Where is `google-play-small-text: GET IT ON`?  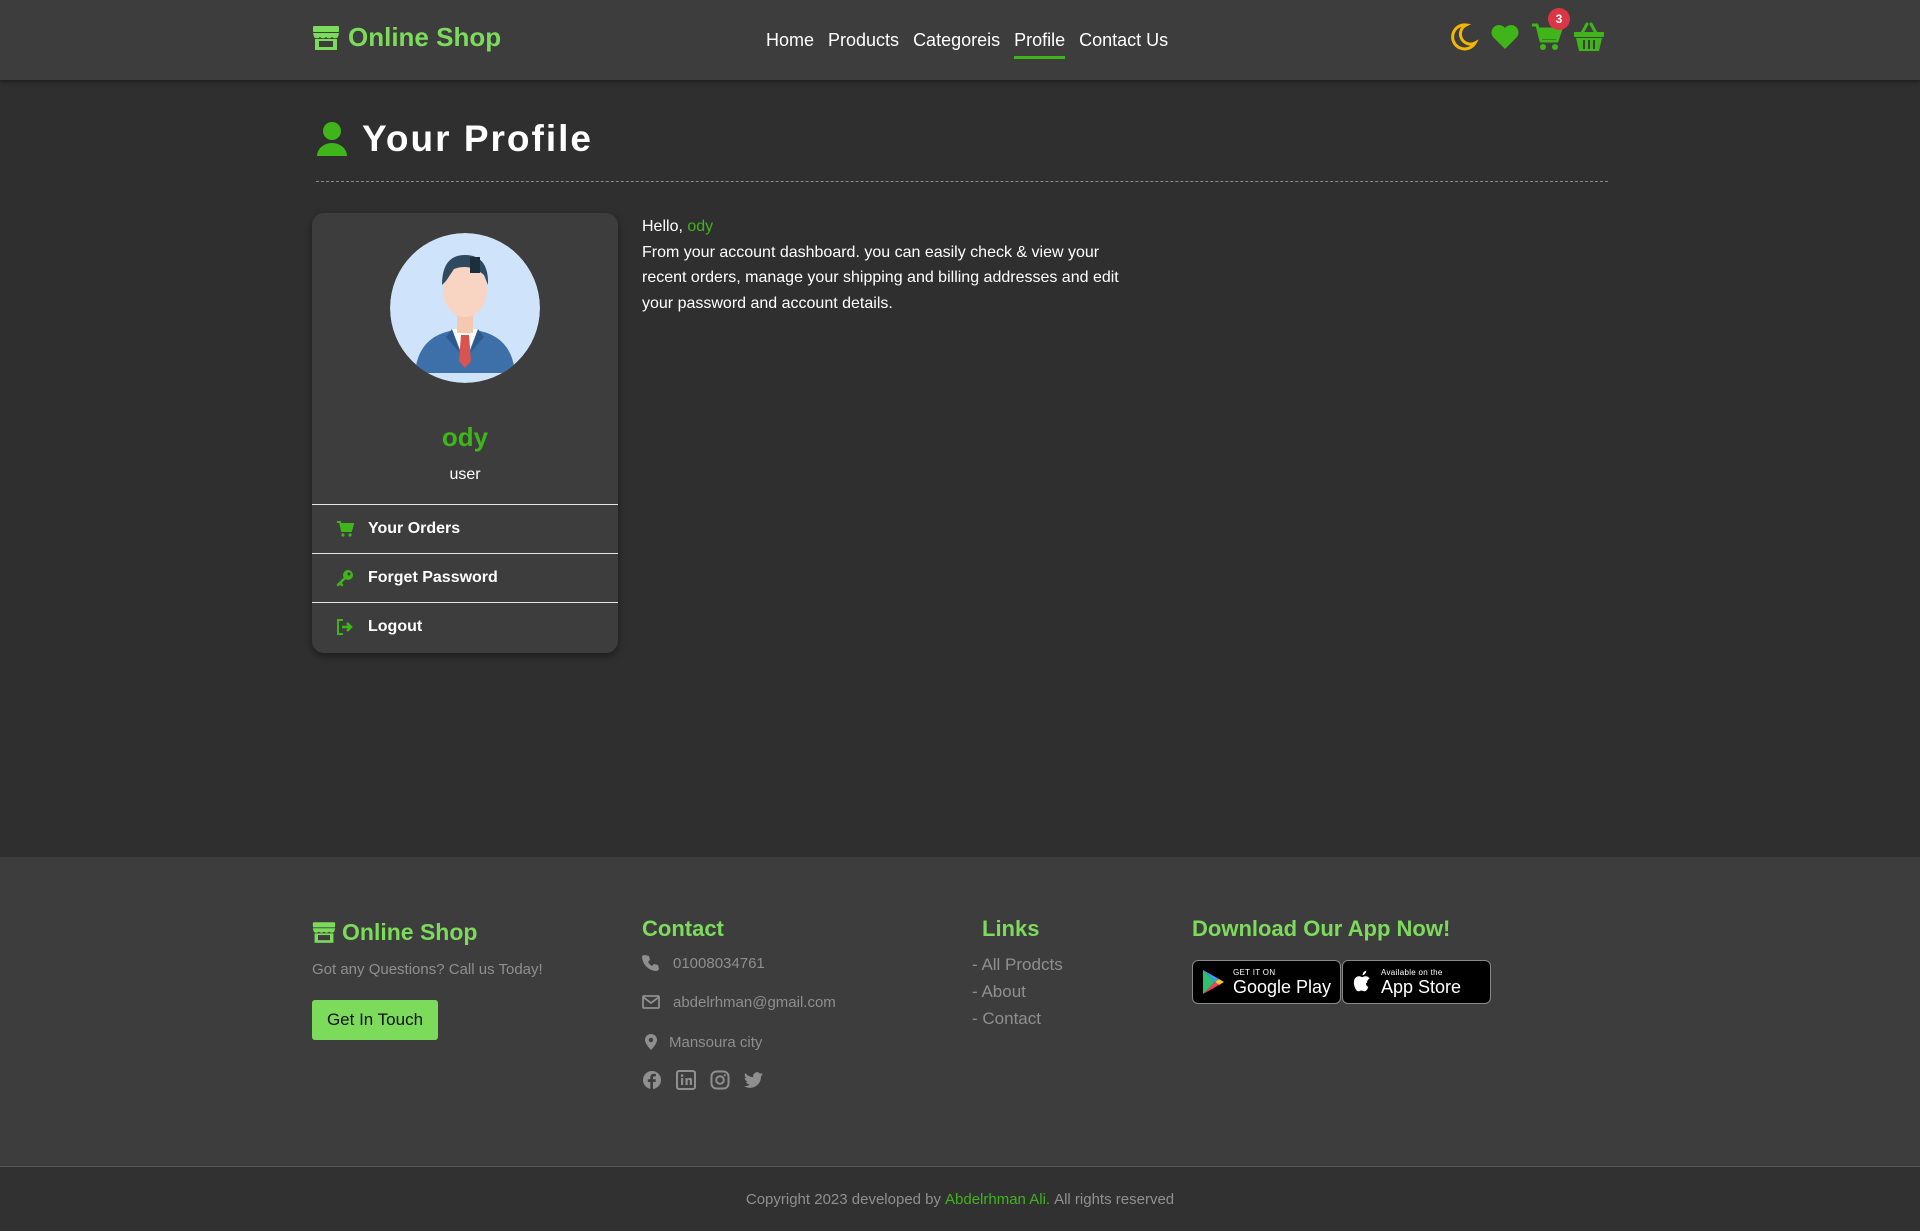
google-play-small-text: GET IT ON is located at coordinates (1254, 972).